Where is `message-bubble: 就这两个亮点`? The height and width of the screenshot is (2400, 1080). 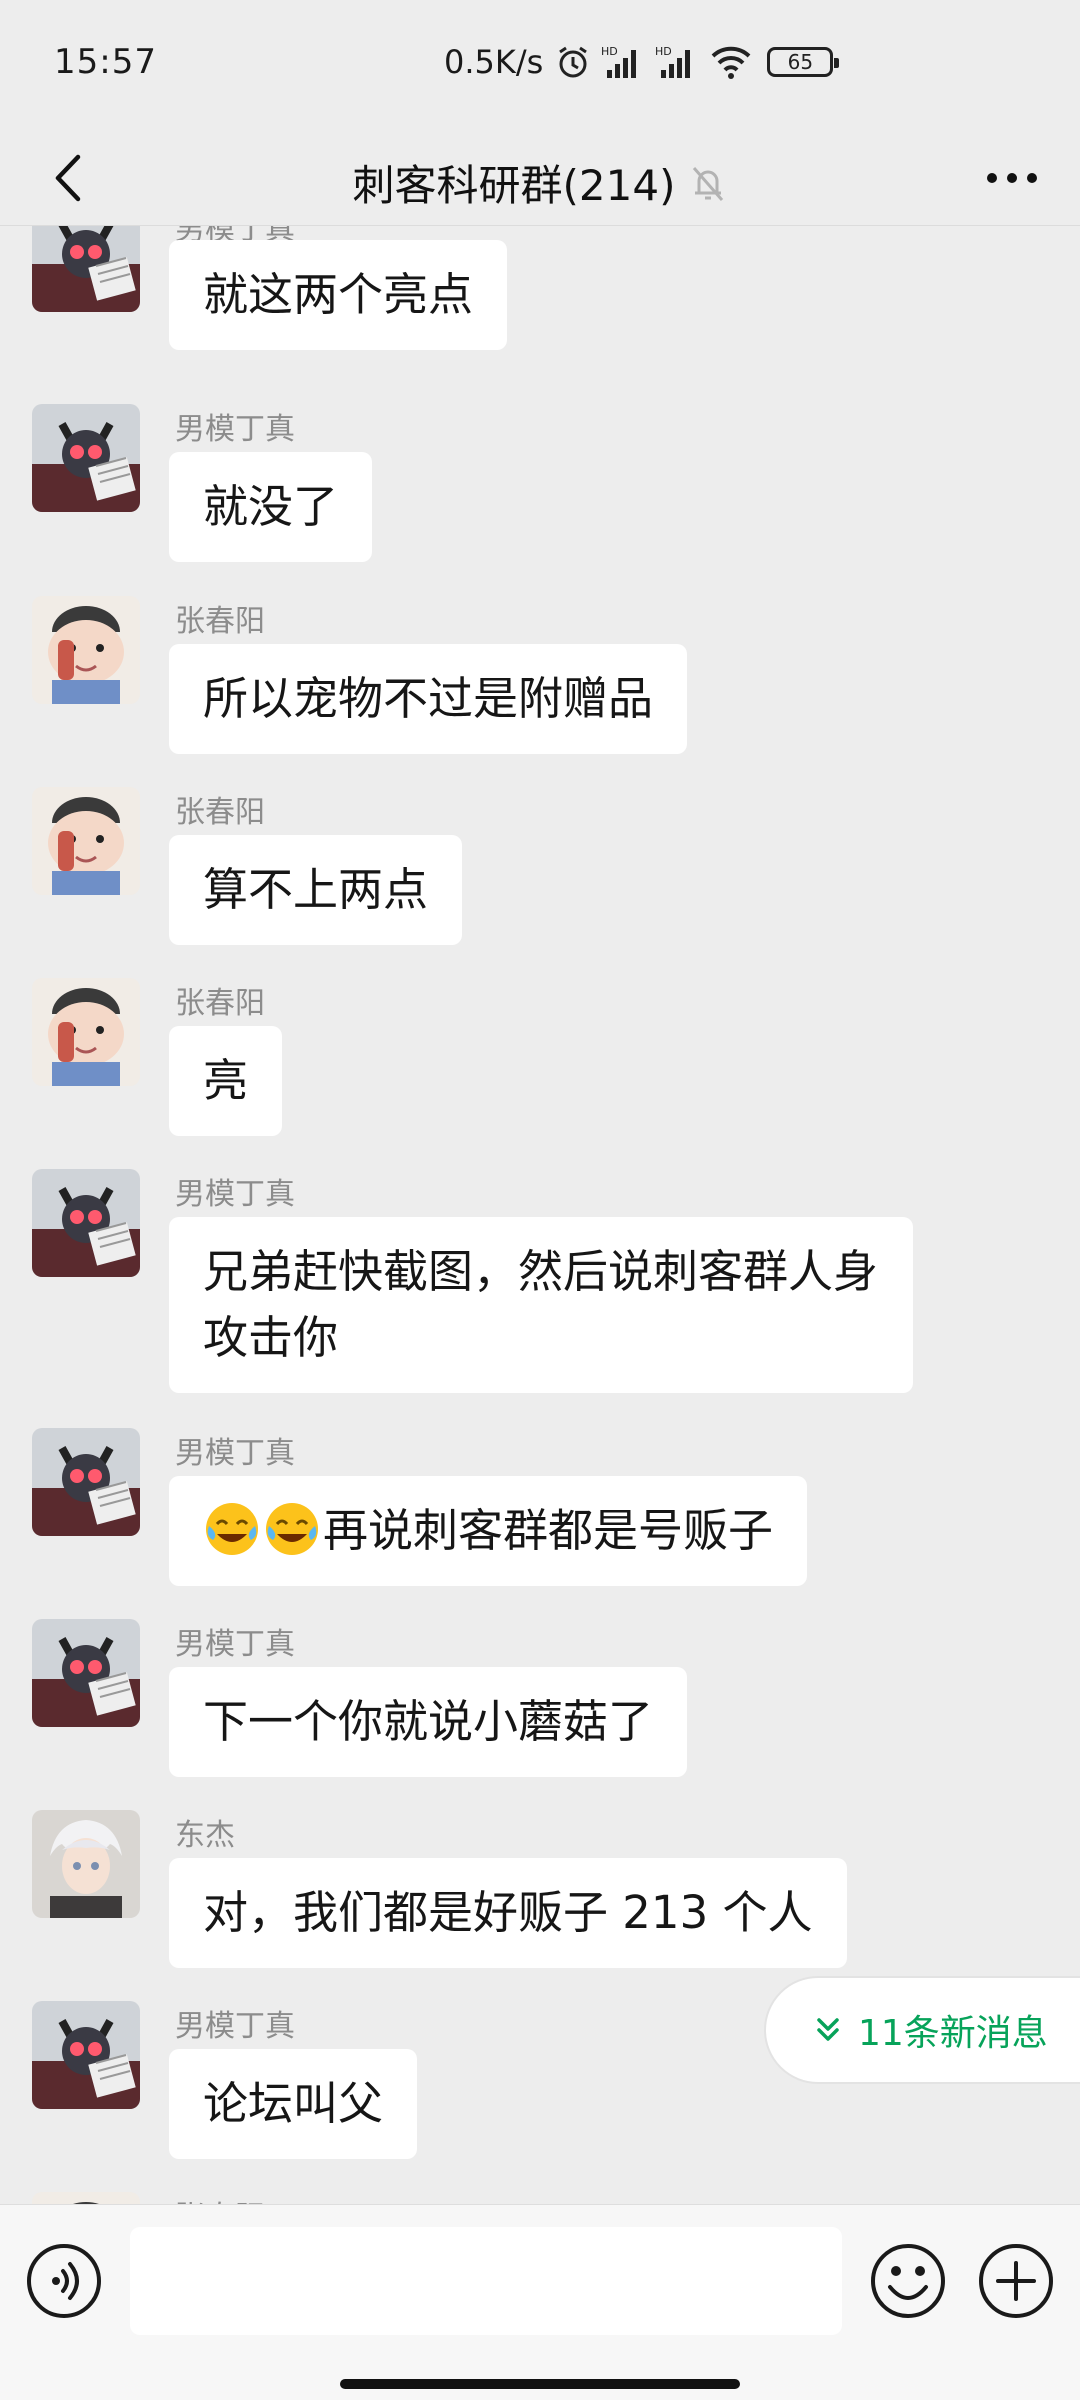
message-bubble: 就这两个亮点 is located at coordinates (338, 295).